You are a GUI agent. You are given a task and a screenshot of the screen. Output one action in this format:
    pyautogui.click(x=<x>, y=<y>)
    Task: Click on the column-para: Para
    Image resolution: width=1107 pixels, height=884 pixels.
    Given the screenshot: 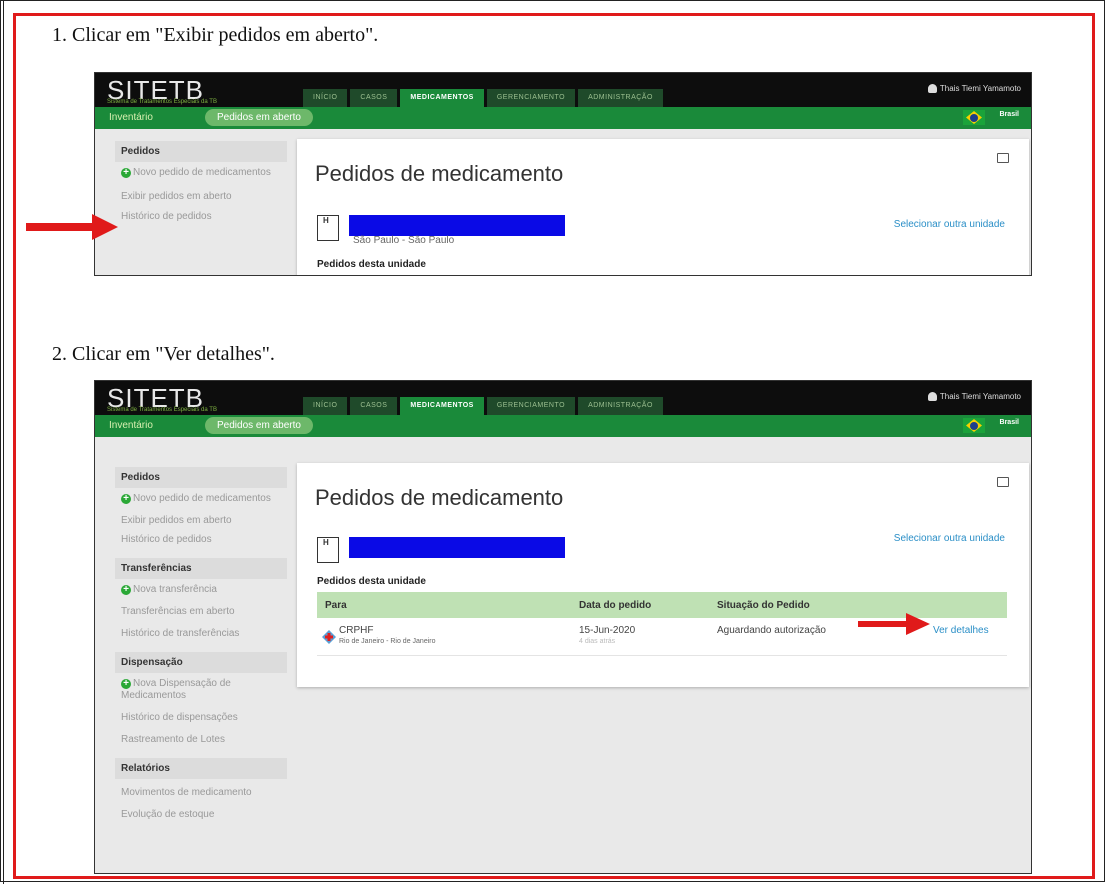 What is the action you would take?
    pyautogui.click(x=336, y=605)
    